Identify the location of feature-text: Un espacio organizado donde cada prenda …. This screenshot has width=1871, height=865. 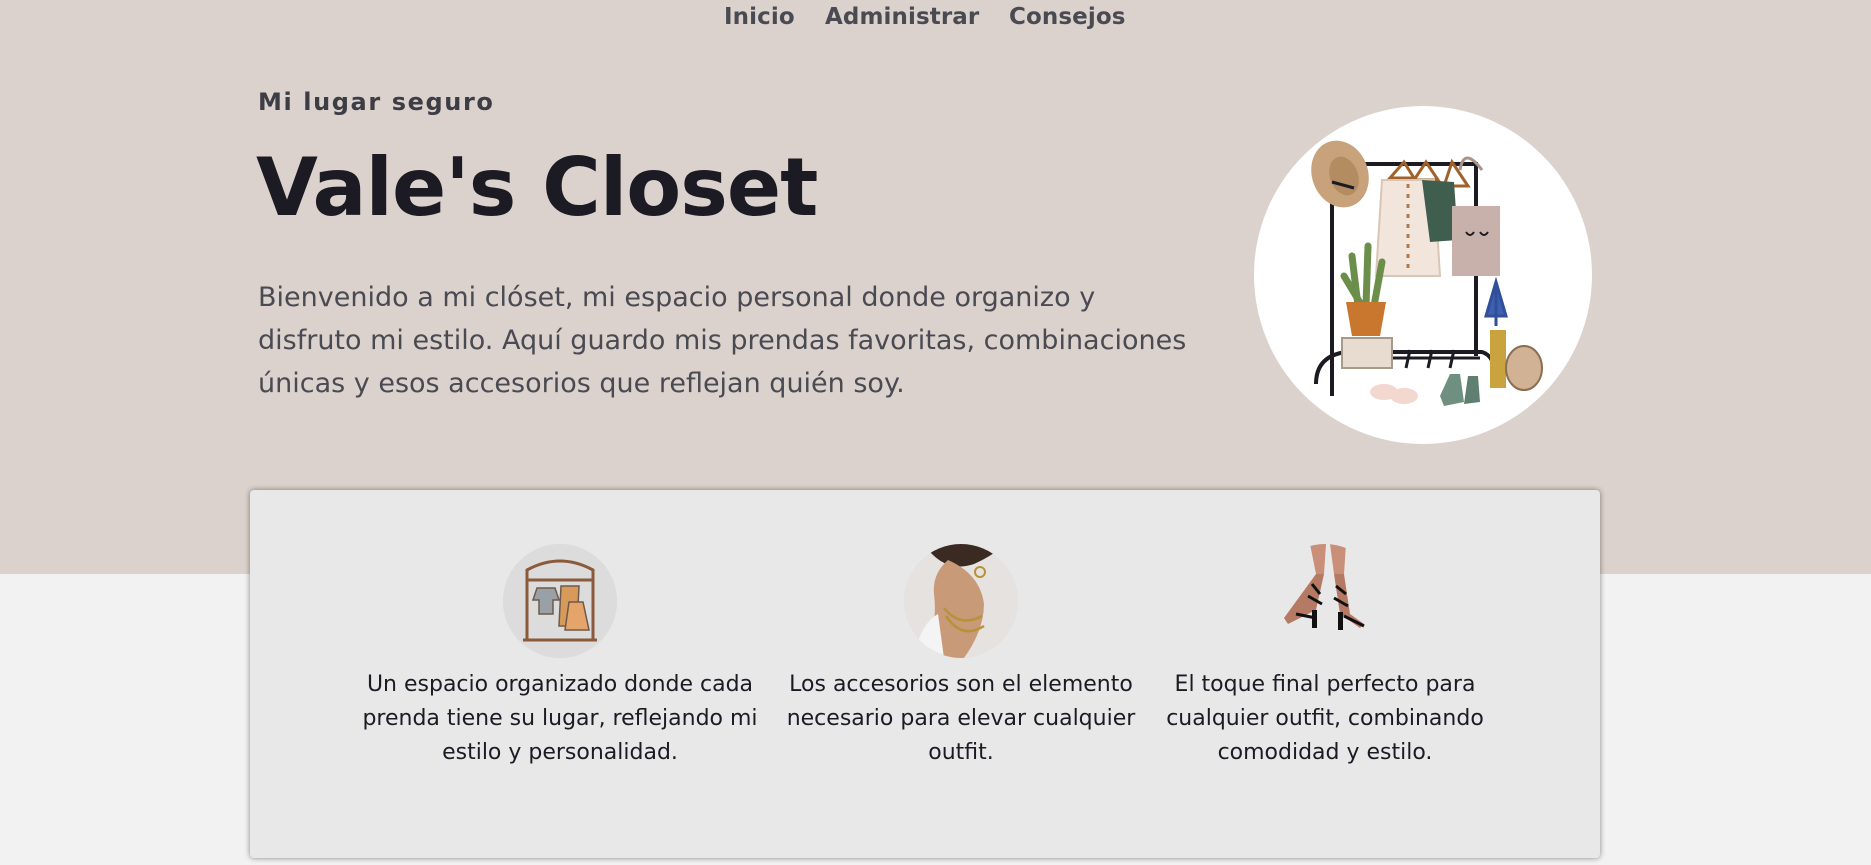
(560, 718).